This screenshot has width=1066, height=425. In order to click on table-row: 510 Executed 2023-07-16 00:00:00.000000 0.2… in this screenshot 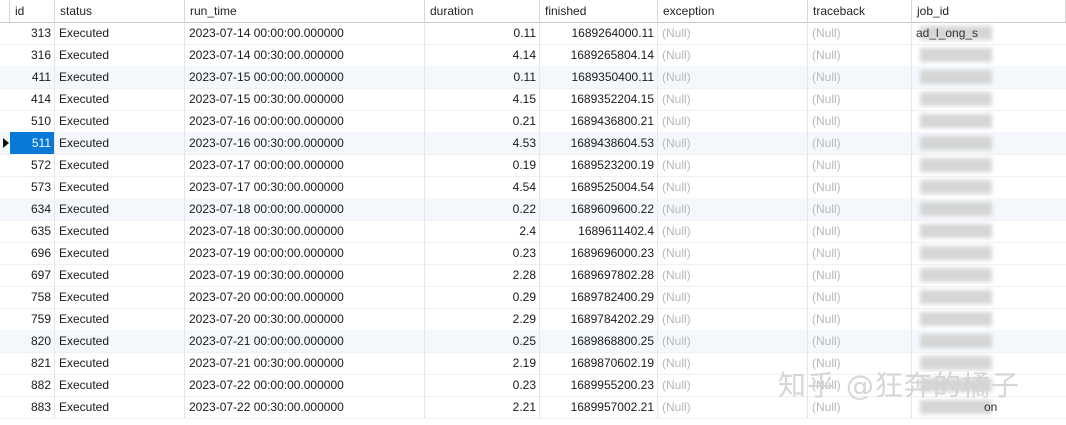, I will do `click(533, 121)`.